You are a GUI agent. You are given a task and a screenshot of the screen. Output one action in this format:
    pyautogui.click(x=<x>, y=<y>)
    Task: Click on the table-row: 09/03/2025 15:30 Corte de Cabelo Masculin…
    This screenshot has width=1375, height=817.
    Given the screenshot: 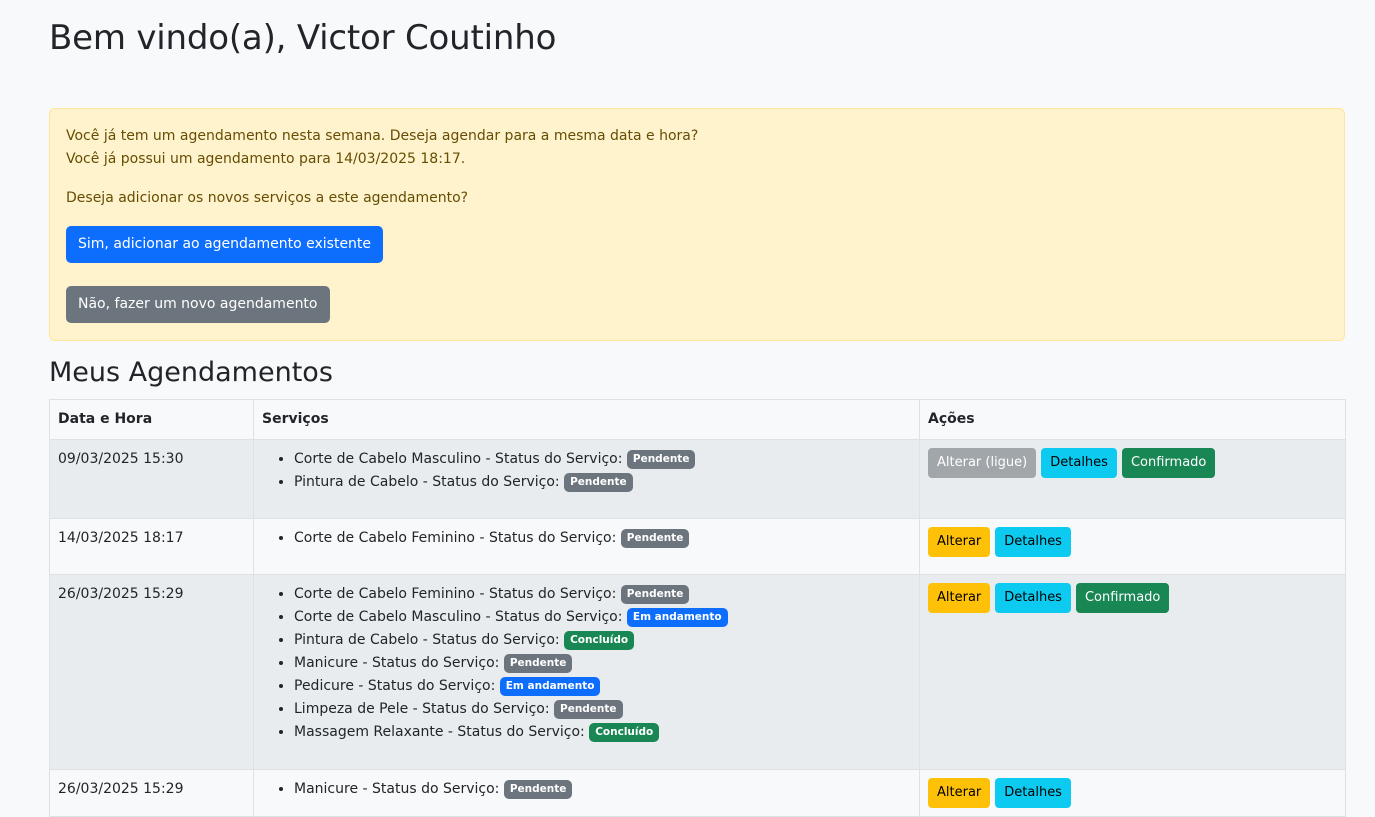 What is the action you would take?
    pyautogui.click(x=697, y=479)
    